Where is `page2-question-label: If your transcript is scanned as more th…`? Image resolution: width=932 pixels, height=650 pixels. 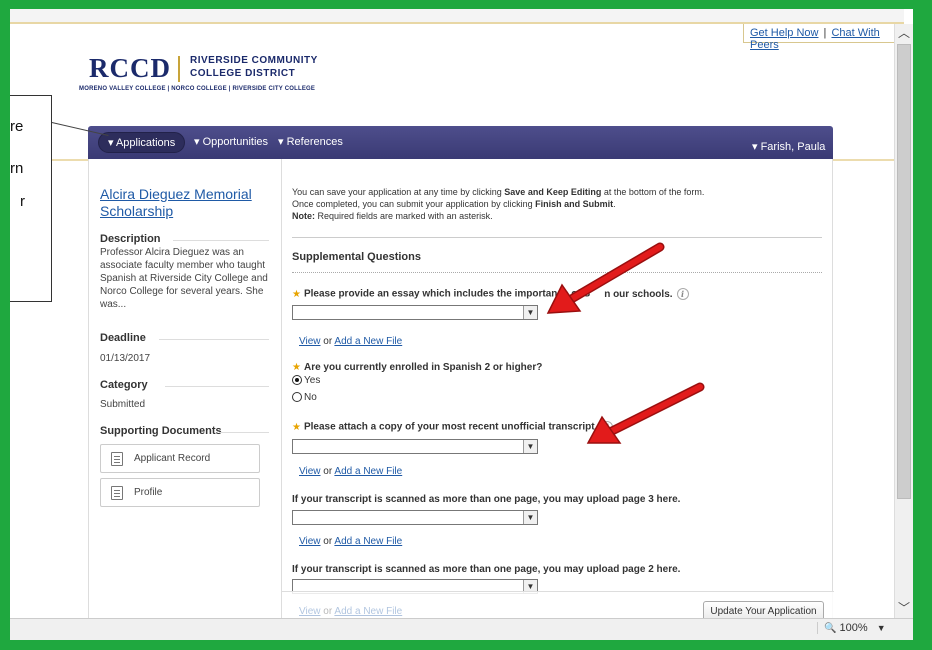
page2-question-label: If your transcript is scanned as more th… is located at coordinates (486, 569).